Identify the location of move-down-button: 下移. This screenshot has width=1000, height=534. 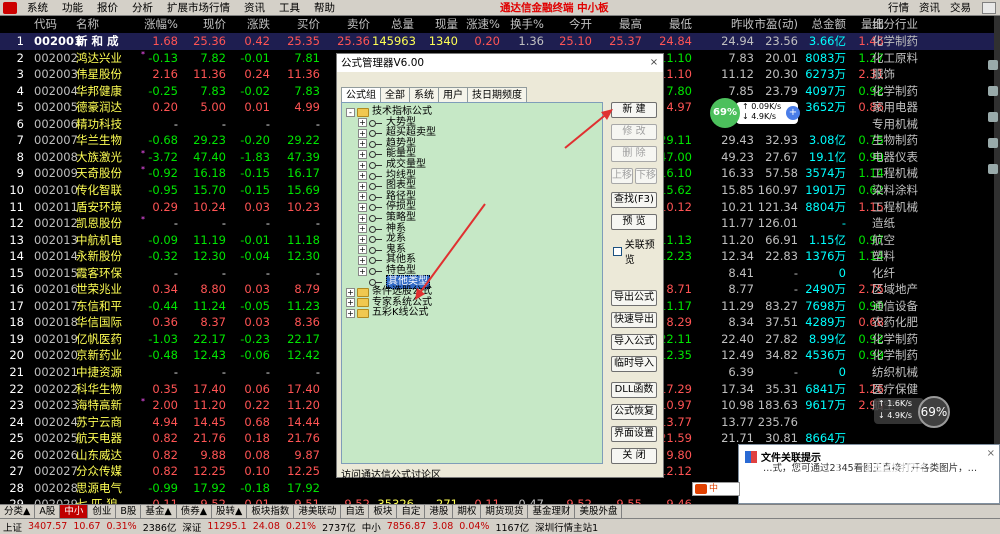
(646, 176).